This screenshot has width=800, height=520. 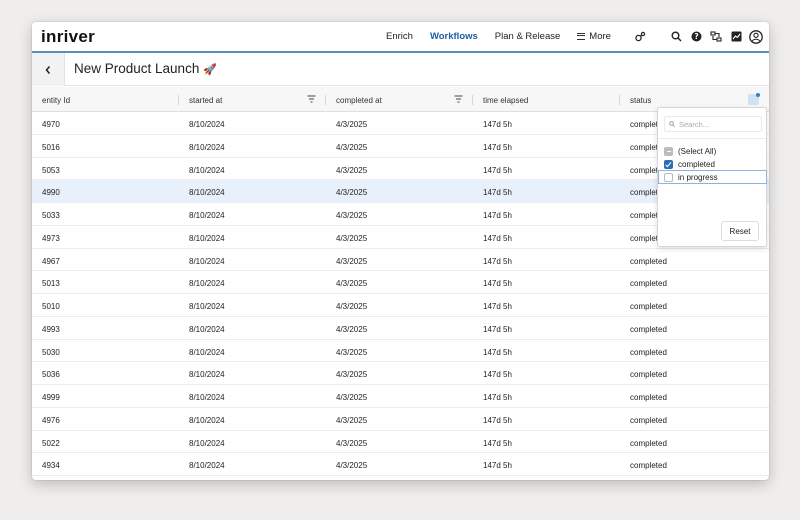 What do you see at coordinates (105, 191) in the screenshot?
I see `cell-entity-id: 4990` at bounding box center [105, 191].